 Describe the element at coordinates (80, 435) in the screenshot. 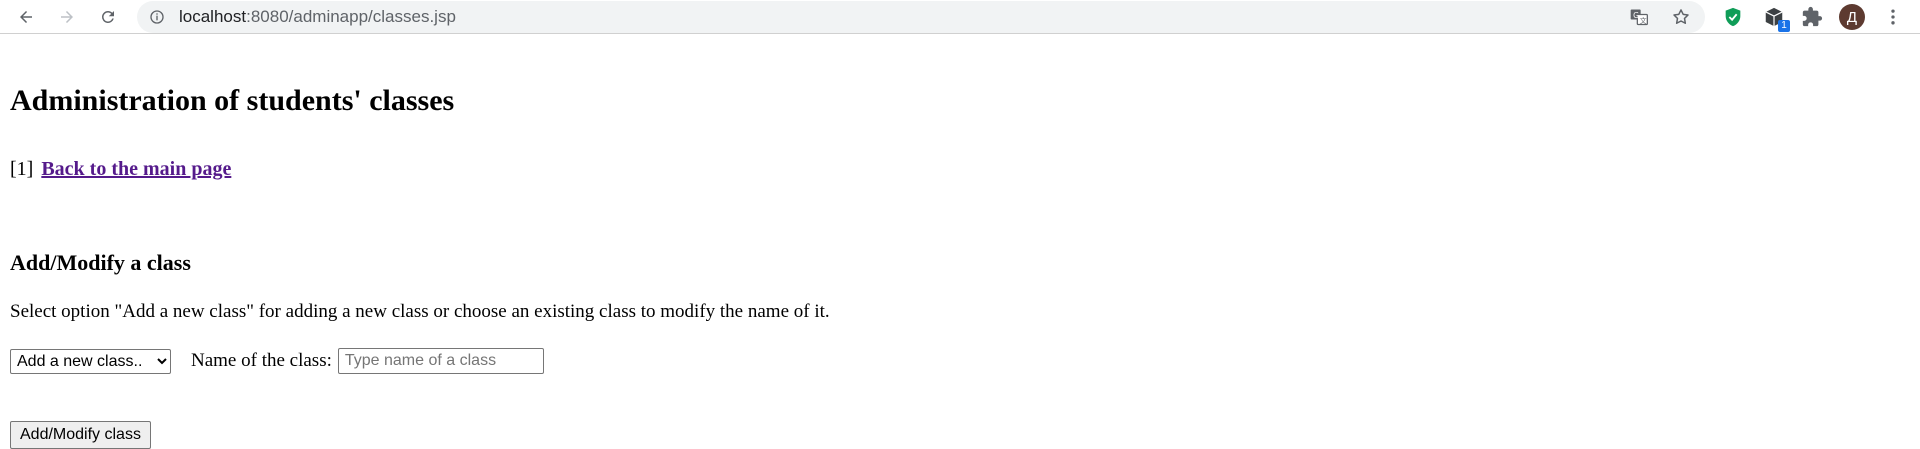

I see `add-modify-class-button: Add/Modify class` at that location.